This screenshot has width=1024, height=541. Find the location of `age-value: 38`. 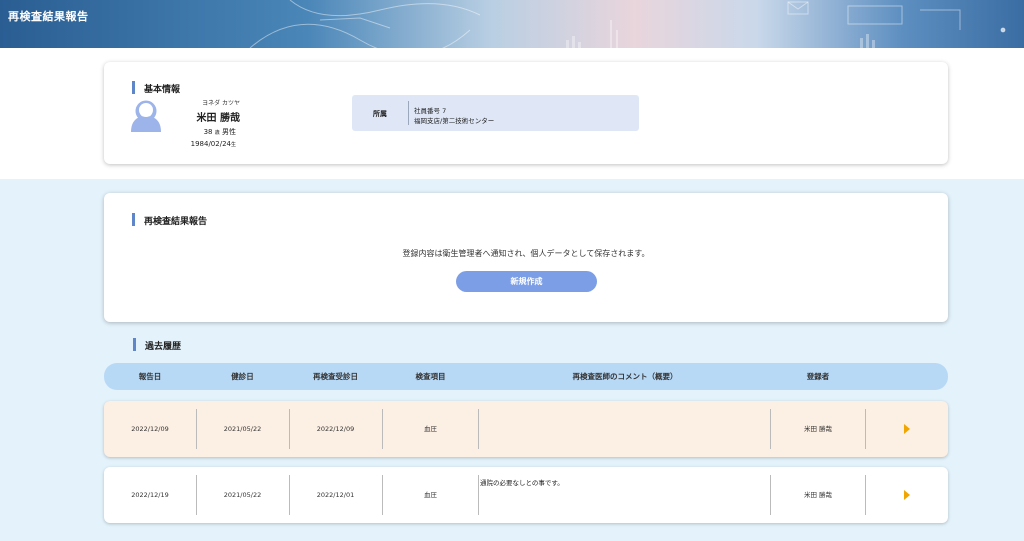

age-value: 38 is located at coordinates (208, 132).